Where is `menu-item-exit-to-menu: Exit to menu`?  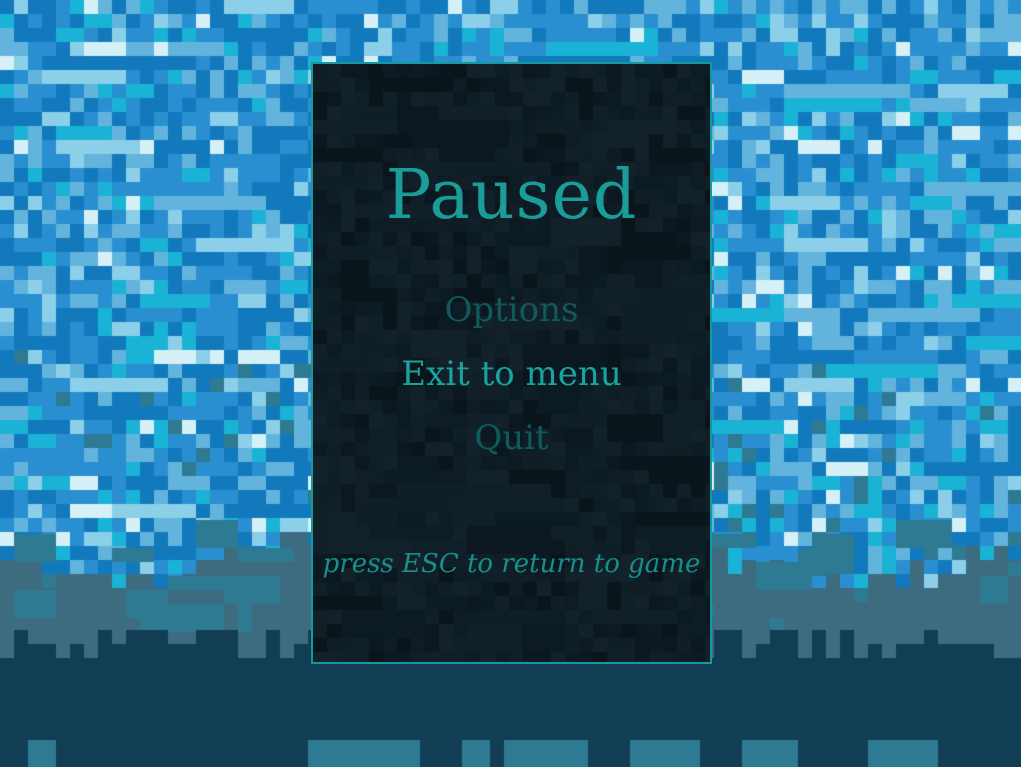 menu-item-exit-to-menu: Exit to menu is located at coordinates (511, 374).